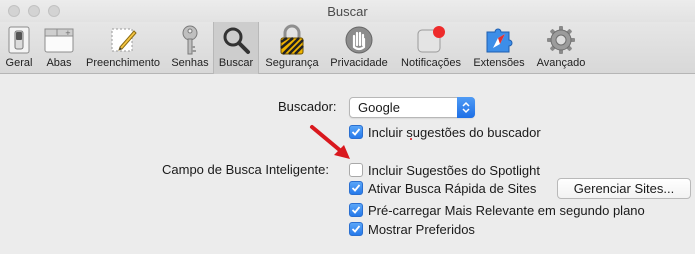 The width and height of the screenshot is (695, 254). What do you see at coordinates (499, 63) in the screenshot?
I see `tab-extensoes-label: Extensões` at bounding box center [499, 63].